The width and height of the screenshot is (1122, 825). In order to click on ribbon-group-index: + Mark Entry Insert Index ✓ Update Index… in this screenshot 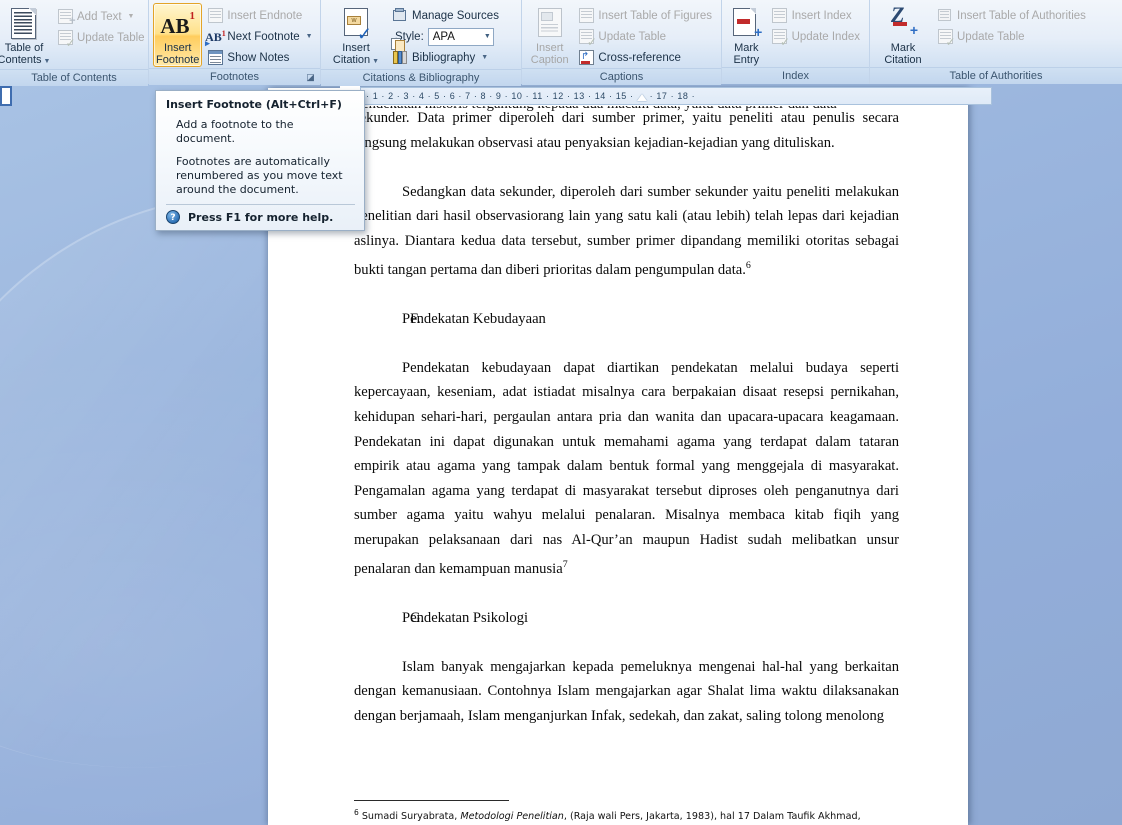, I will do `click(795, 42)`.